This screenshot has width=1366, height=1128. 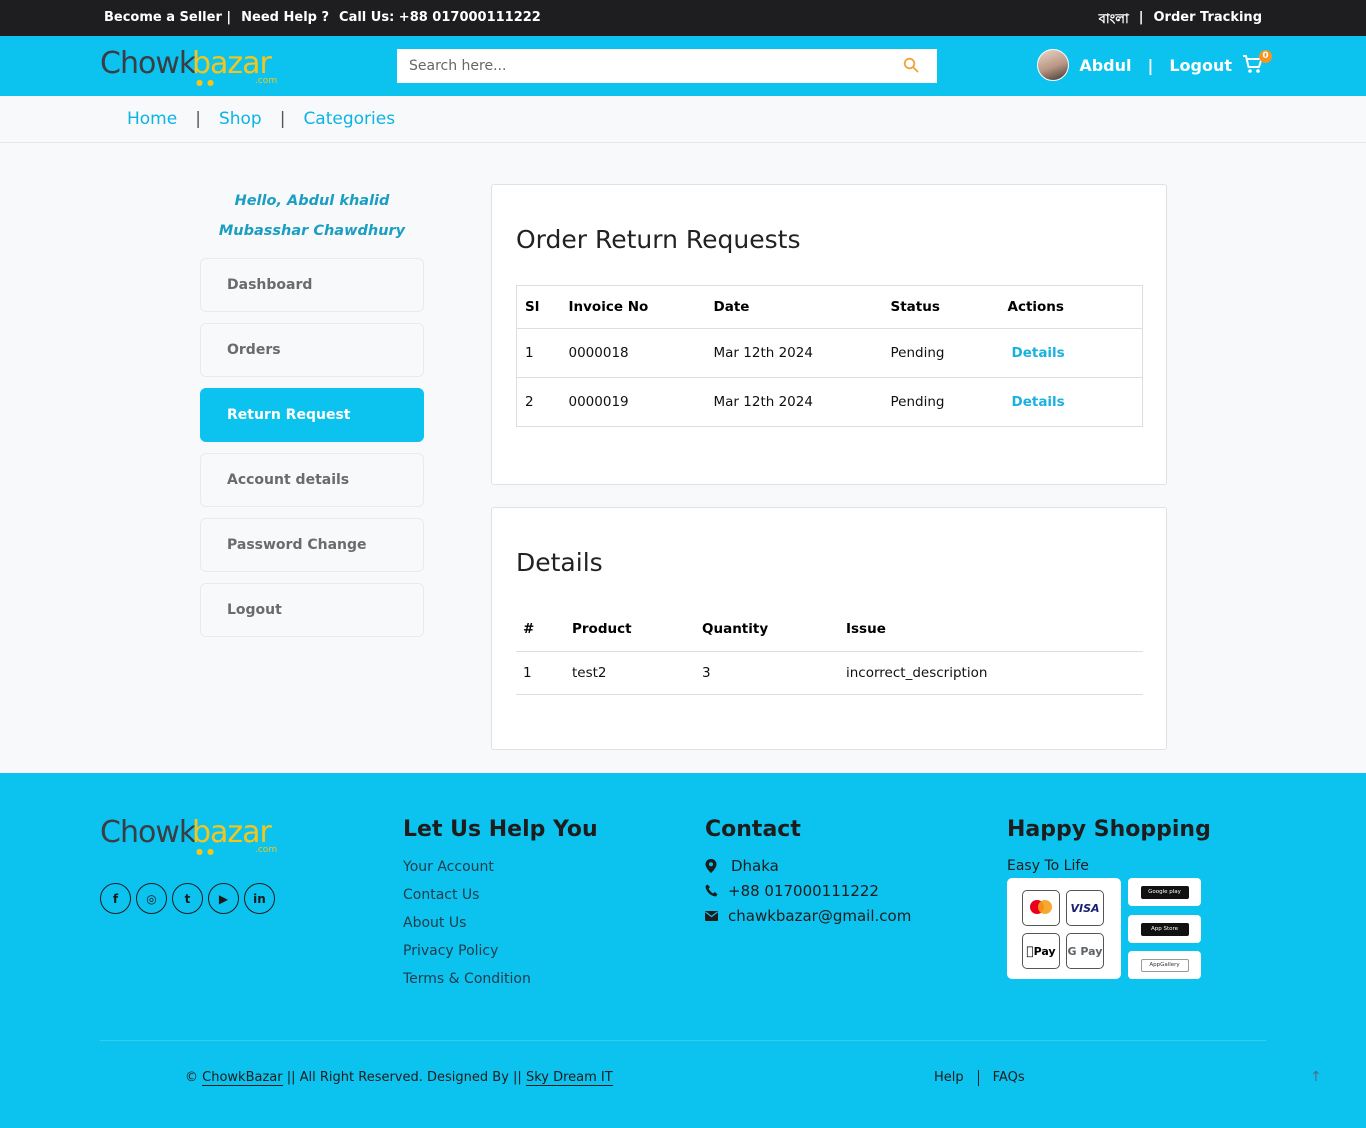 What do you see at coordinates (440, 17) in the screenshot?
I see `call-us-text: Call Us: +88 017000111222` at bounding box center [440, 17].